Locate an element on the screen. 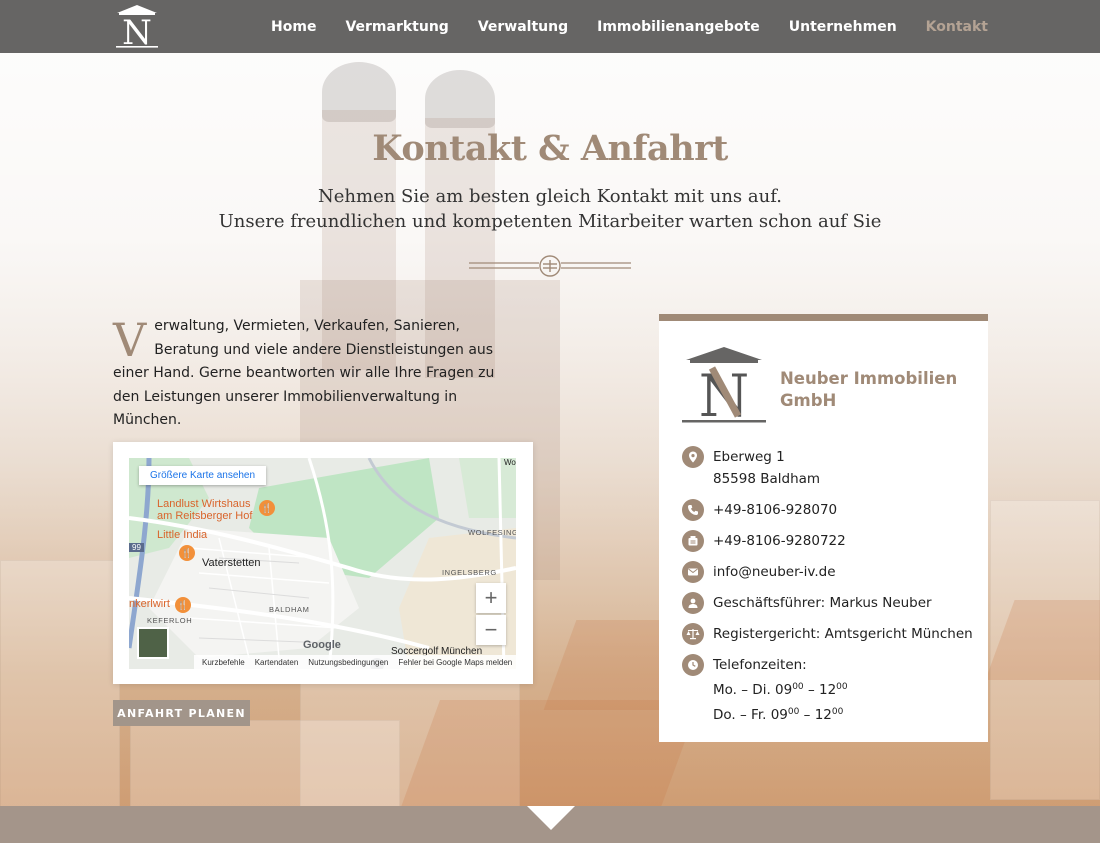 Image resolution: width=1100 pixels, height=843 pixels. map-footer-shortcuts: Kurzbefehle is located at coordinates (223, 662).